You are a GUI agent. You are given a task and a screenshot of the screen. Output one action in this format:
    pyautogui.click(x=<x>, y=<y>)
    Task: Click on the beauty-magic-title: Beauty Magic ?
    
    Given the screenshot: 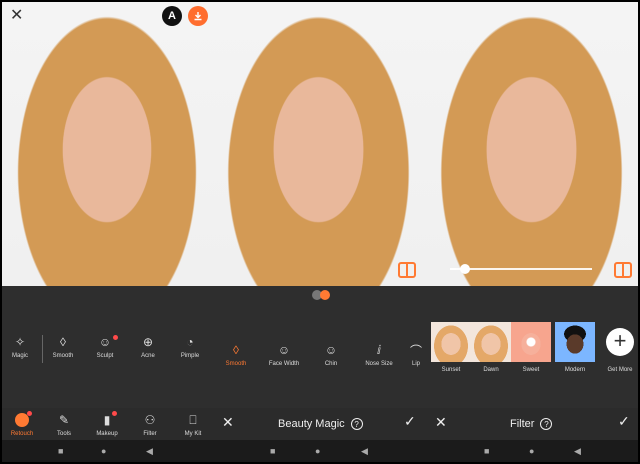 What is the action you would take?
    pyautogui.click(x=320, y=424)
    